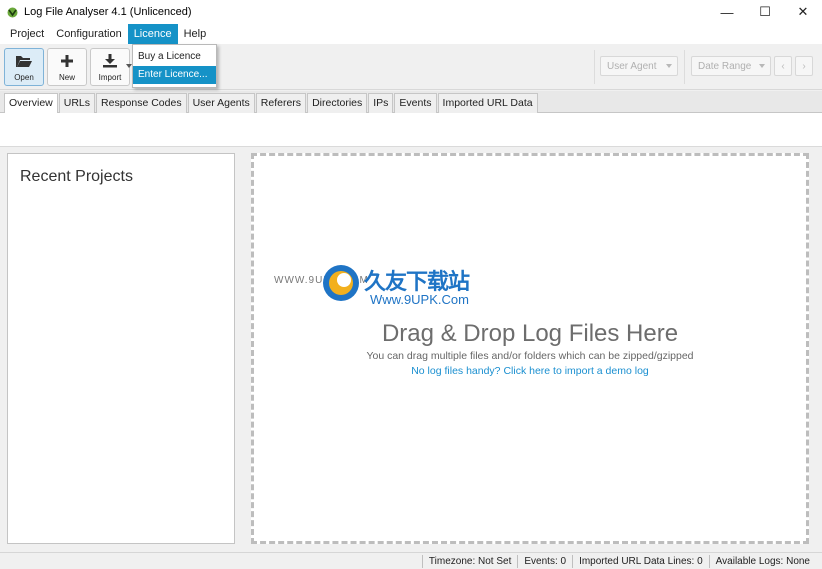  I want to click on status-events: Events: 0, so click(544, 561).